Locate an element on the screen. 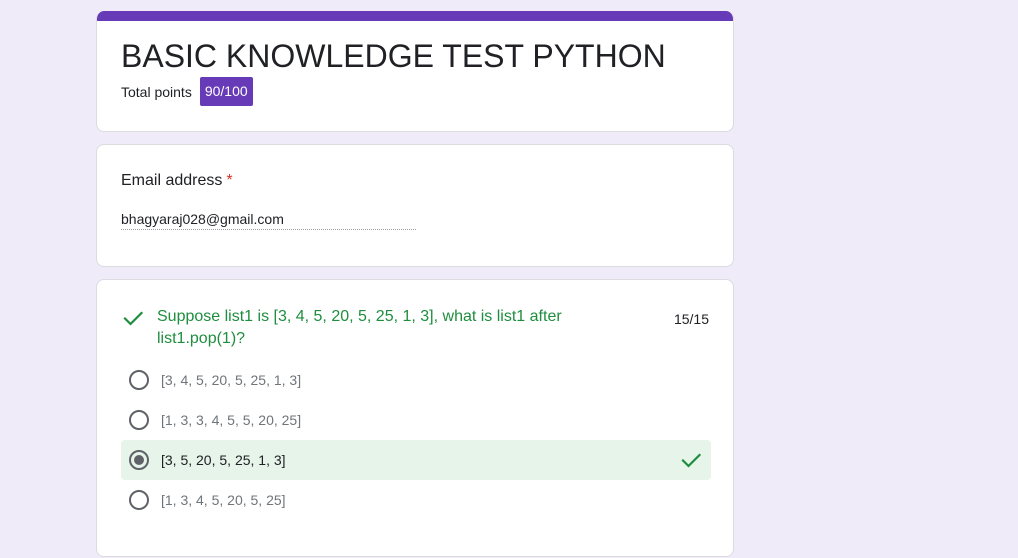 This screenshot has width=1018, height=558. total-points-row: Total points 90/100 is located at coordinates (187, 91).